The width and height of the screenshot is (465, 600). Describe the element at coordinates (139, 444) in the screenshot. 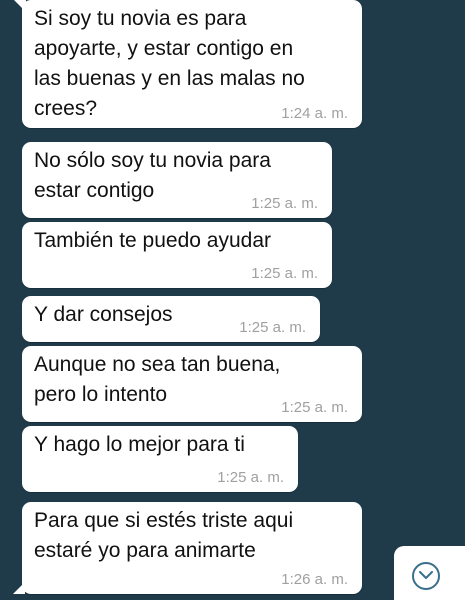

I see `message-text: Y hago lo mejor para ti` at that location.